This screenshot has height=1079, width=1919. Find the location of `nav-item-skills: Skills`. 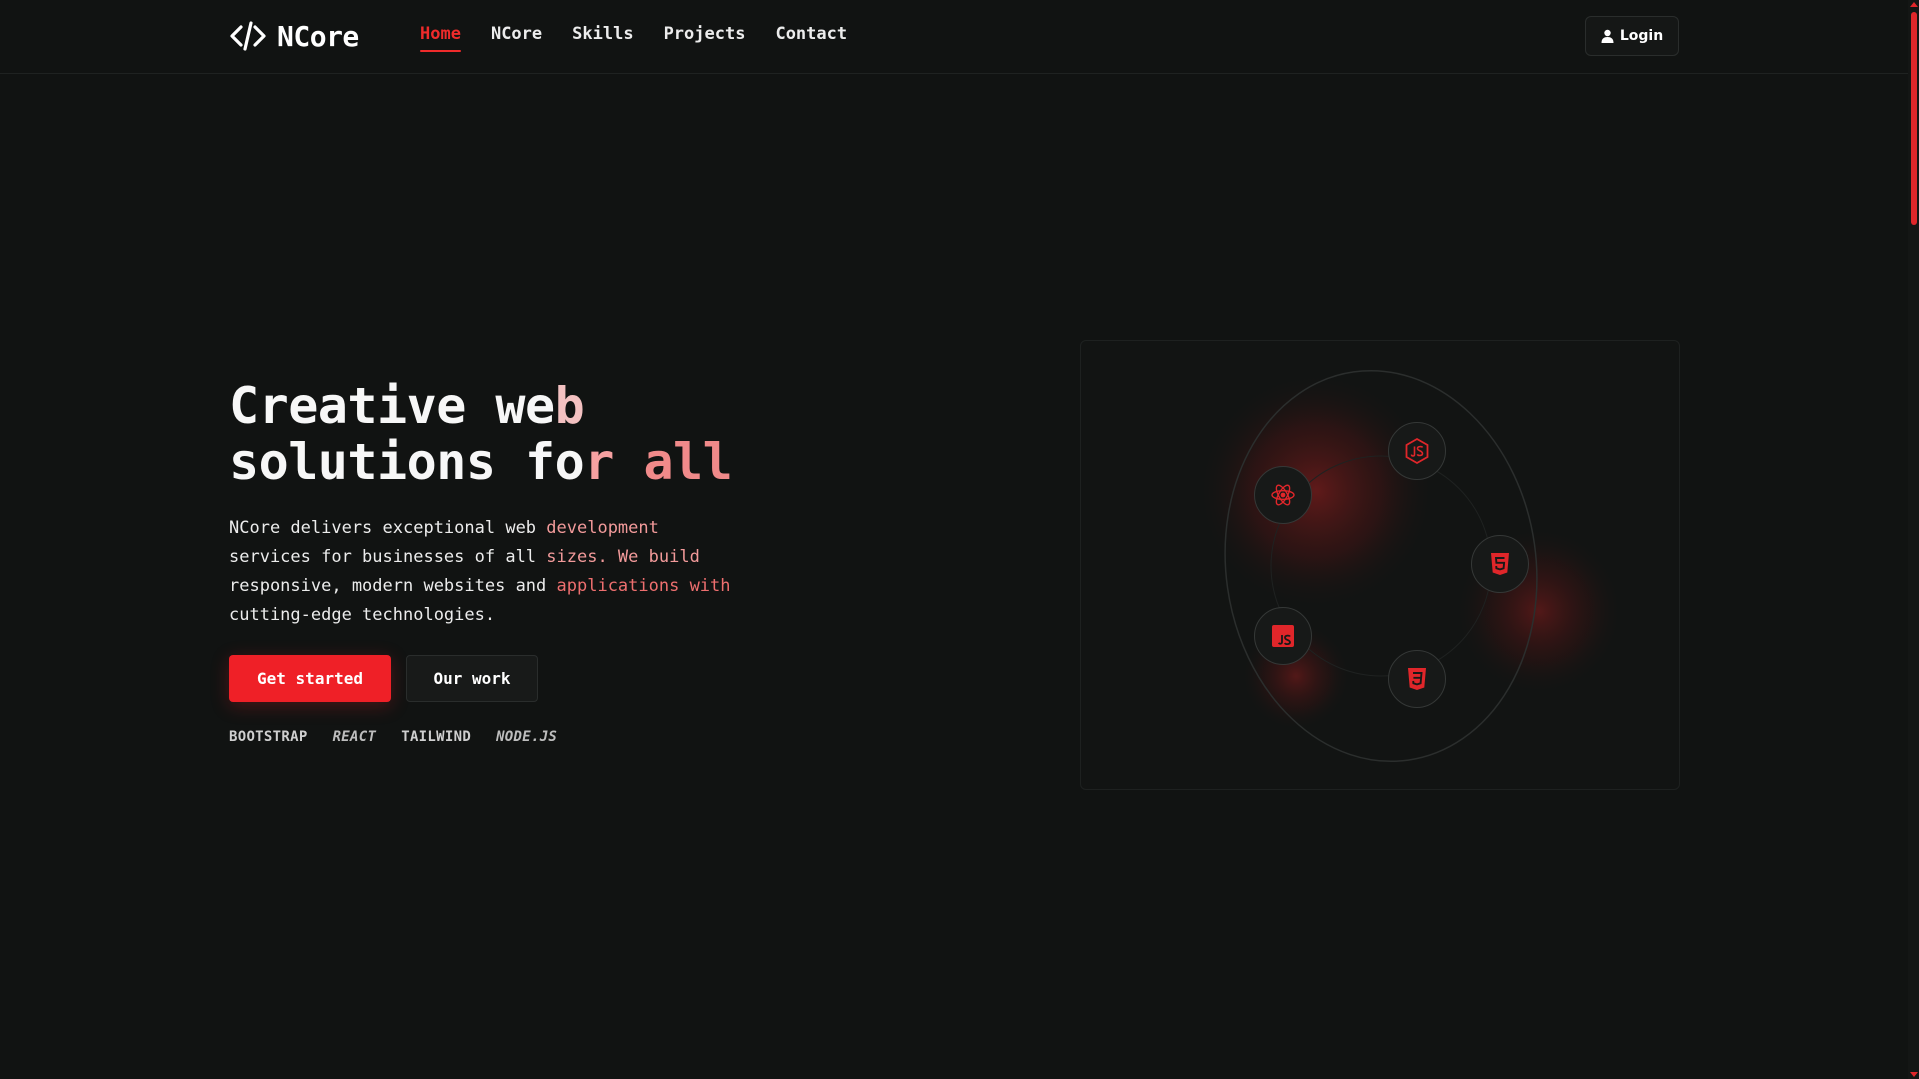

nav-item-skills: Skills is located at coordinates (602, 38).